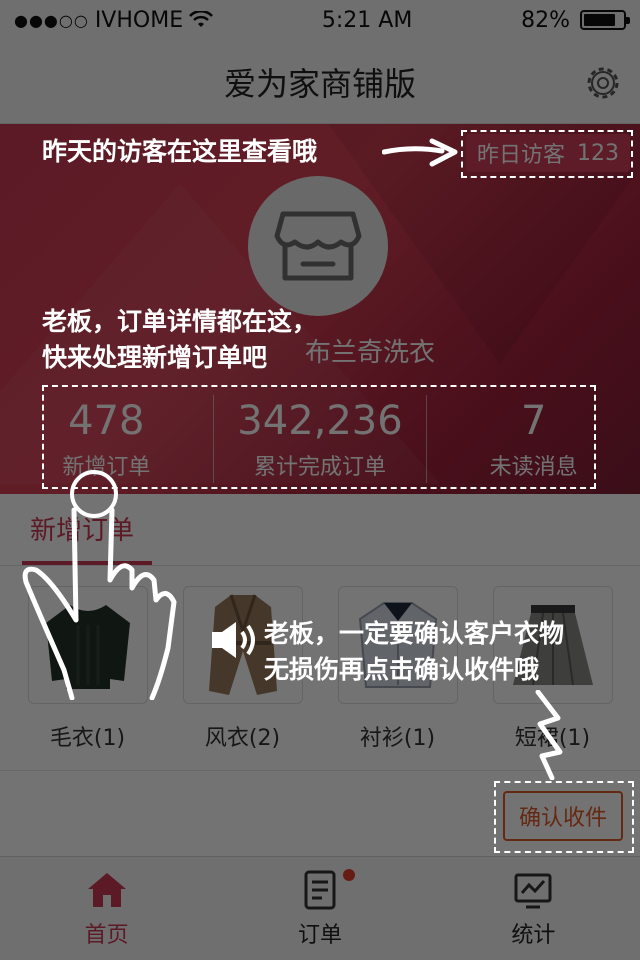 The height and width of the screenshot is (960, 640). Describe the element at coordinates (575, 20) in the screenshot. I see `status-right: 82%` at that location.